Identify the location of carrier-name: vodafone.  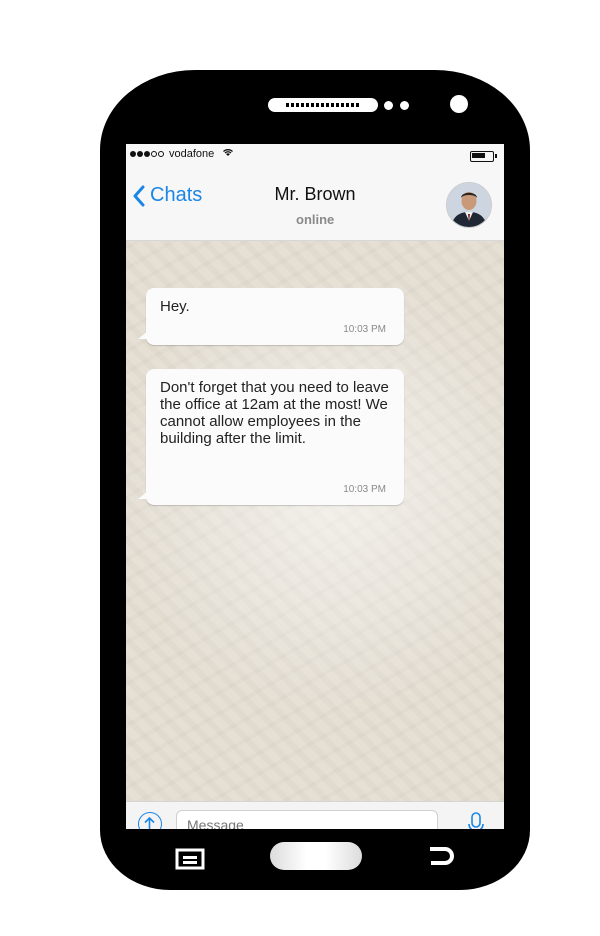
(192, 154).